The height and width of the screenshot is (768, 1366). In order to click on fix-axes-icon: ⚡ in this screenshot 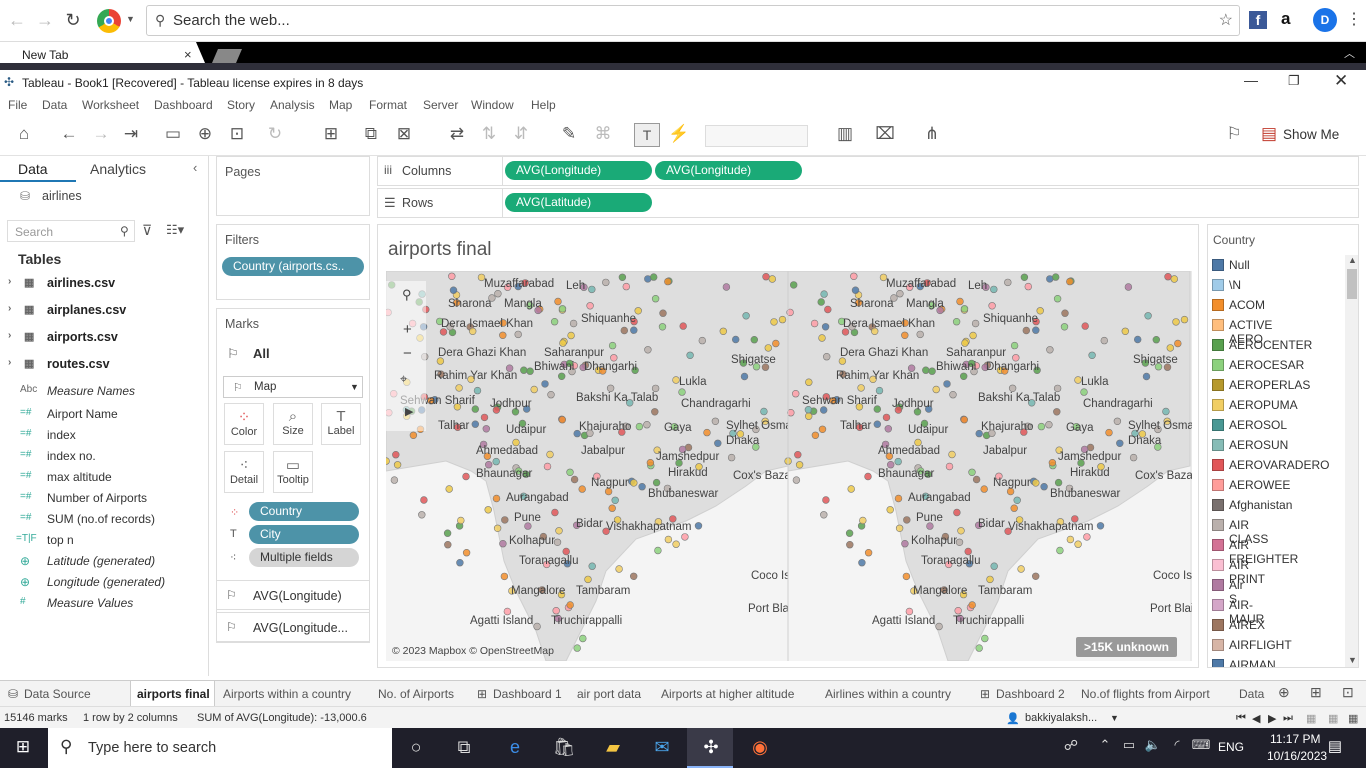, I will do `click(679, 134)`.